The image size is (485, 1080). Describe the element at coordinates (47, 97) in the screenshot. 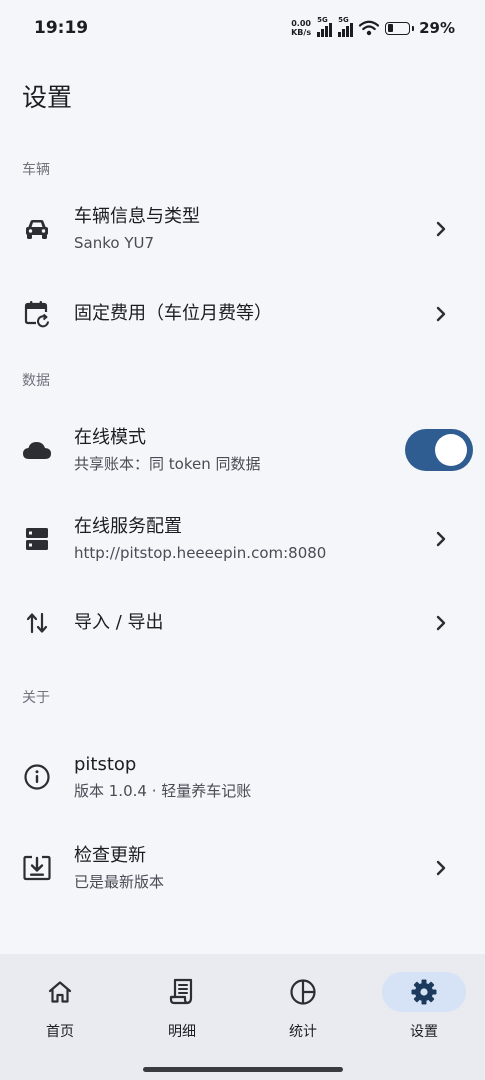

I see `page-title: 设置` at that location.